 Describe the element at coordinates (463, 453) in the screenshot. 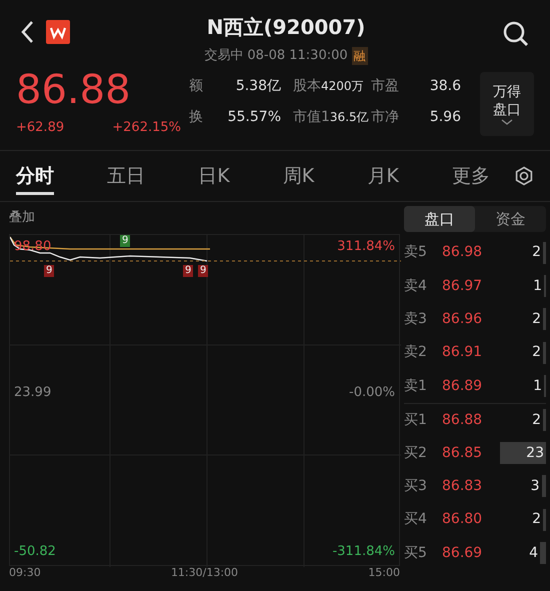

I see `book-price: 86.85` at that location.